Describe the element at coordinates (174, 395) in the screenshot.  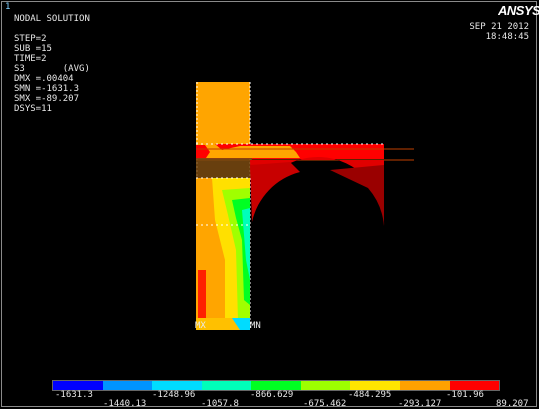
I see `legend-label-3: -1248.96` at that location.